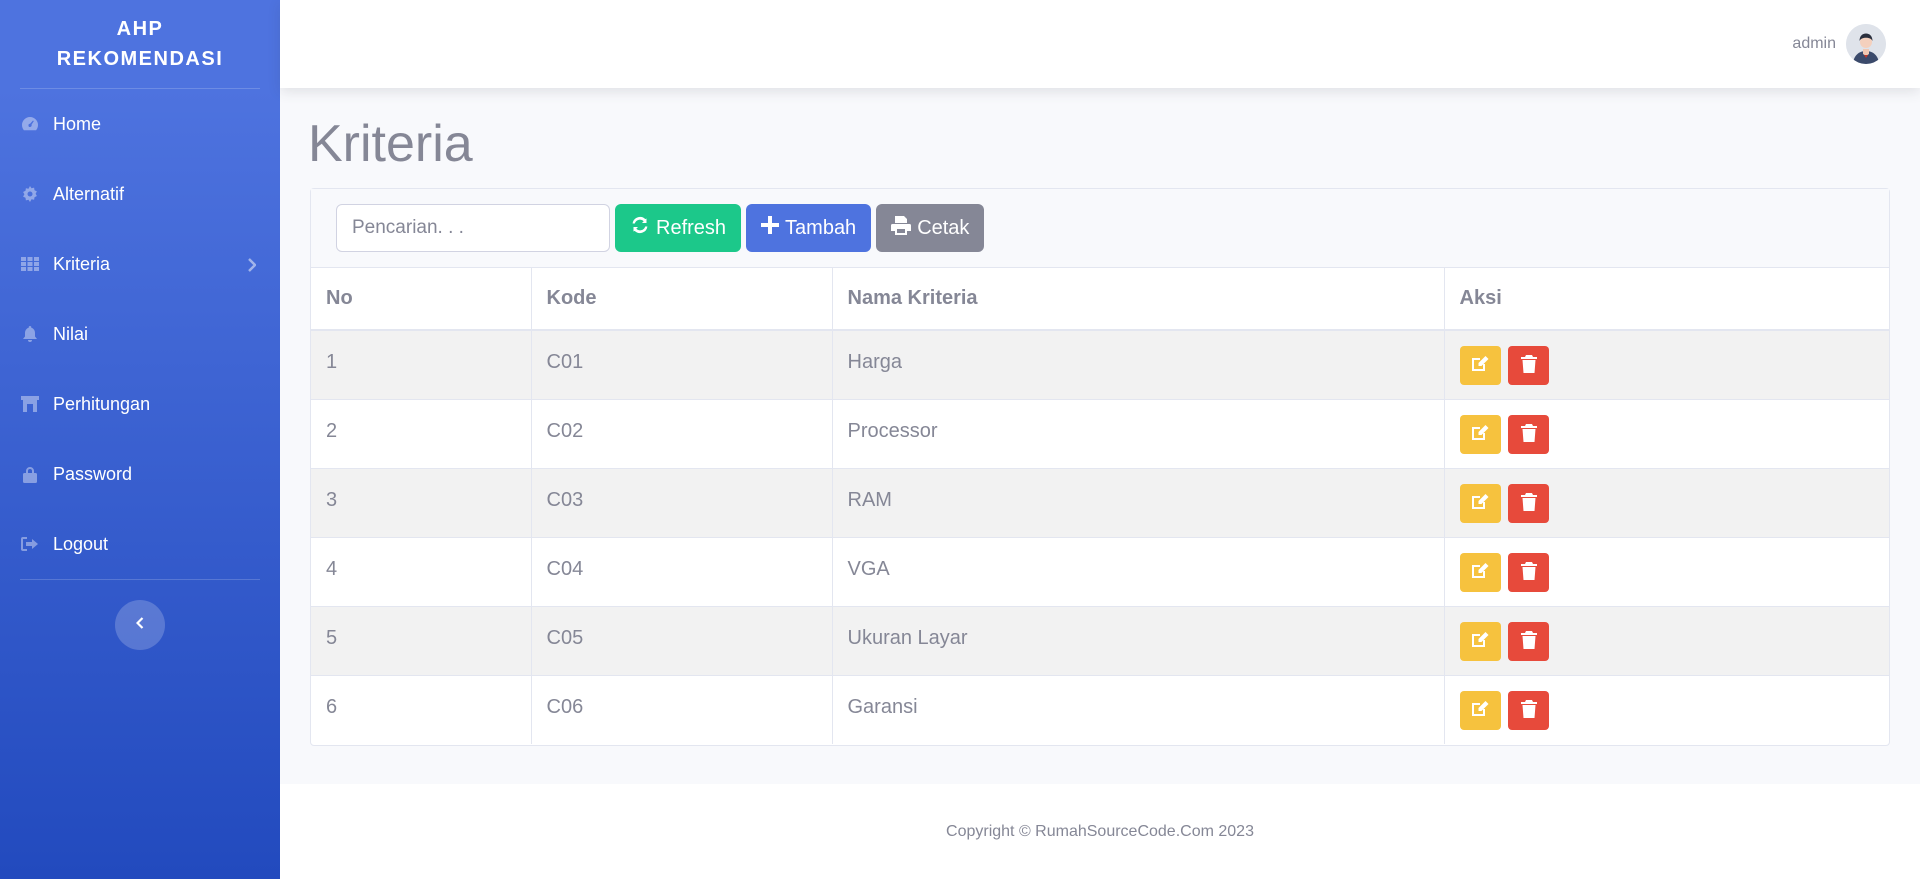 The height and width of the screenshot is (879, 1920). Describe the element at coordinates (81, 543) in the screenshot. I see `sidebar-item-label: Logout` at that location.